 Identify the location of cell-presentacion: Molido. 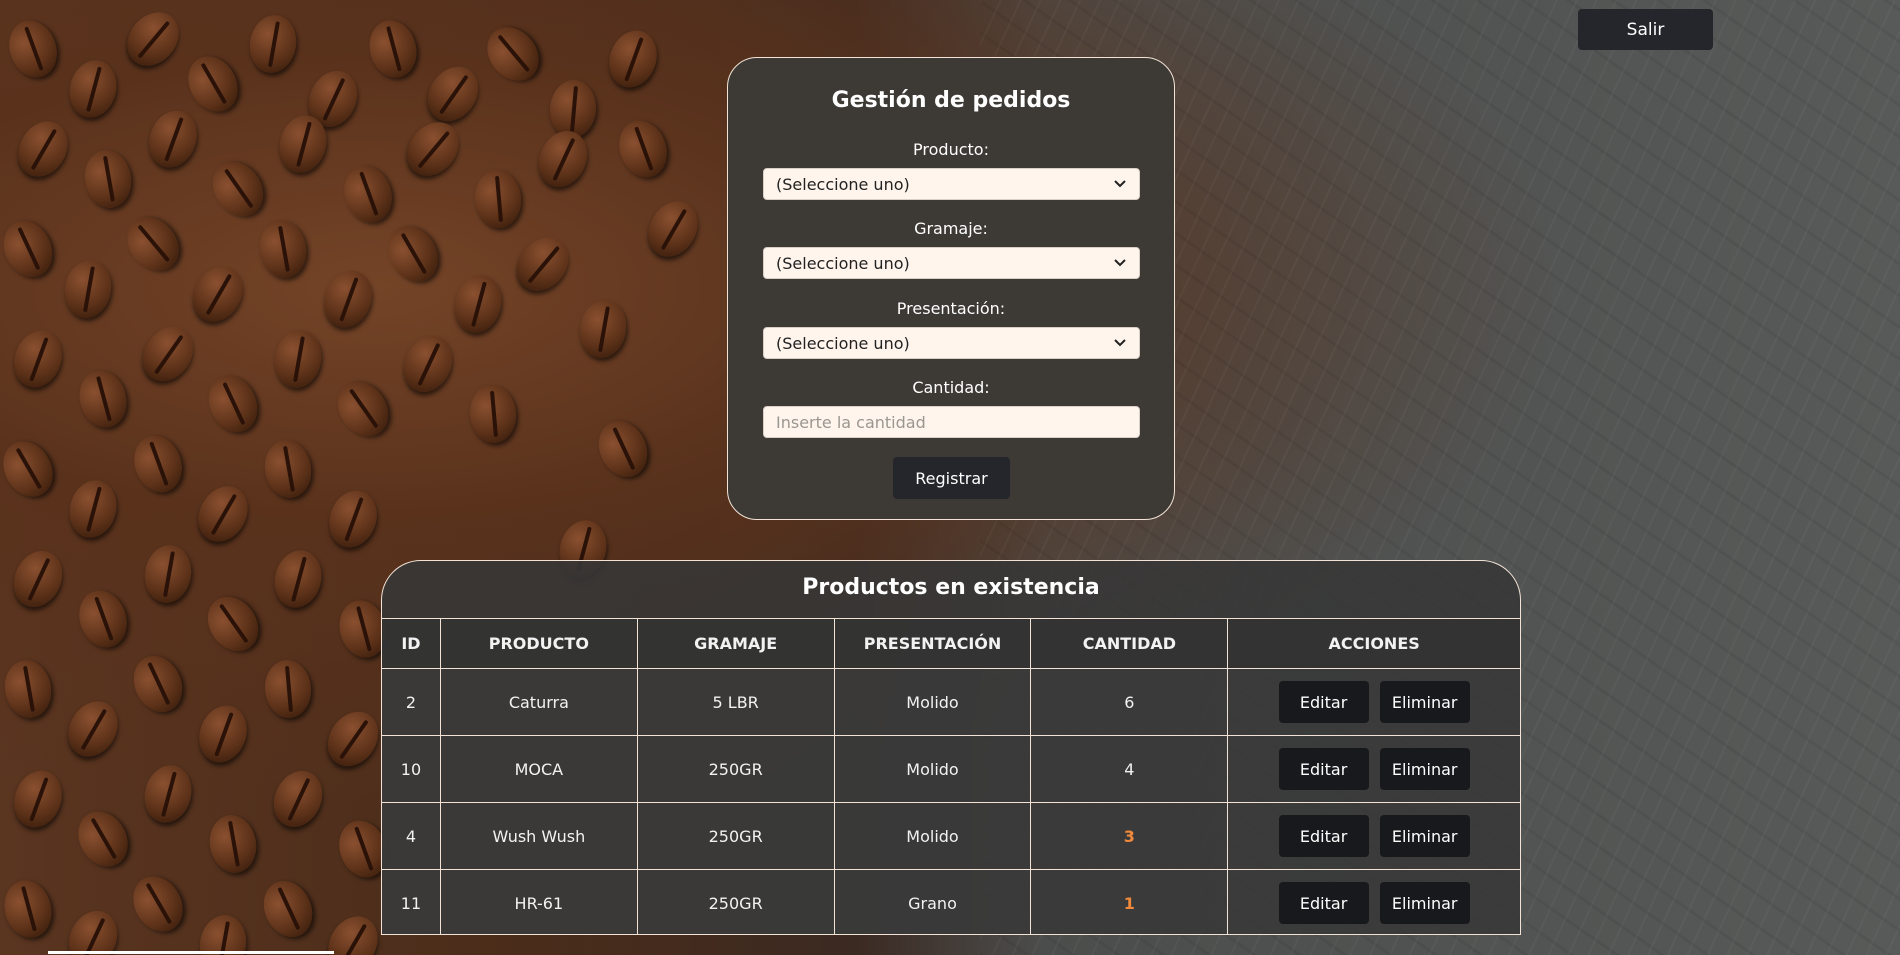
(932, 769).